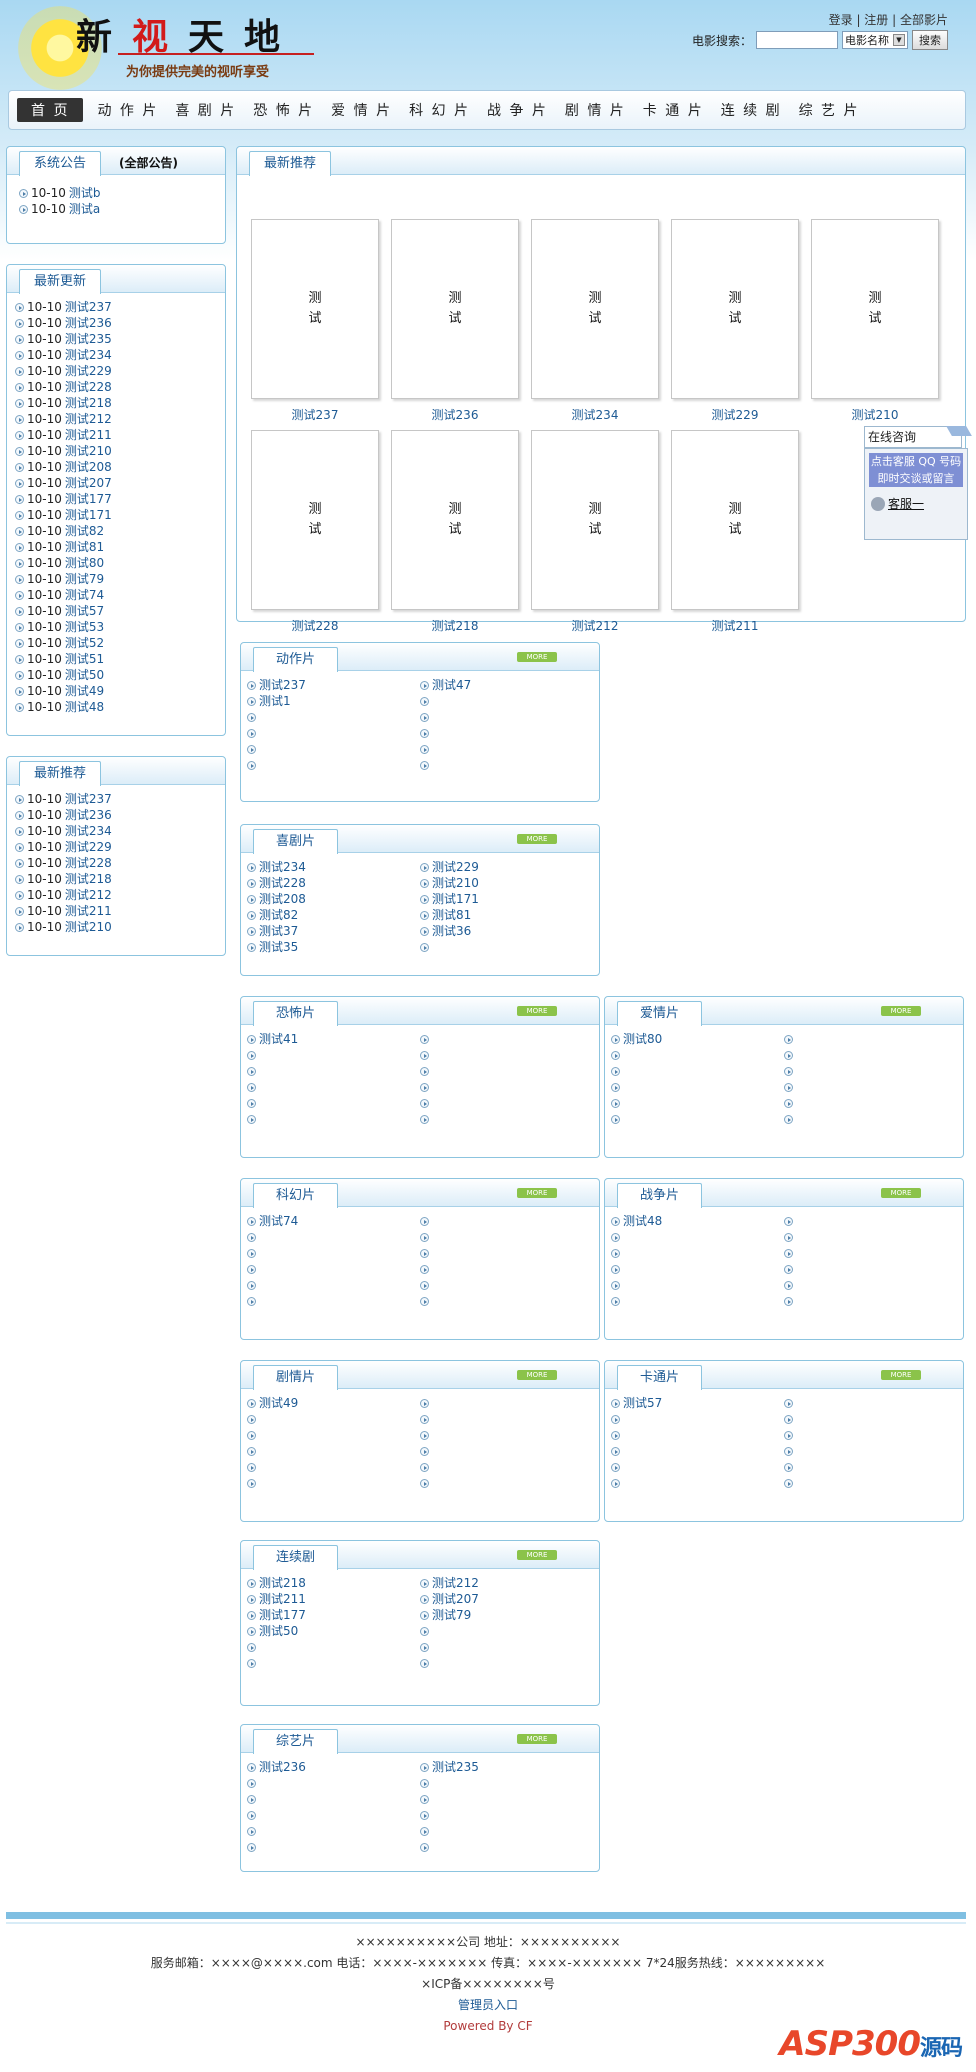 Image resolution: width=976 pixels, height=2072 pixels. I want to click on category-title: 动作片, so click(296, 659).